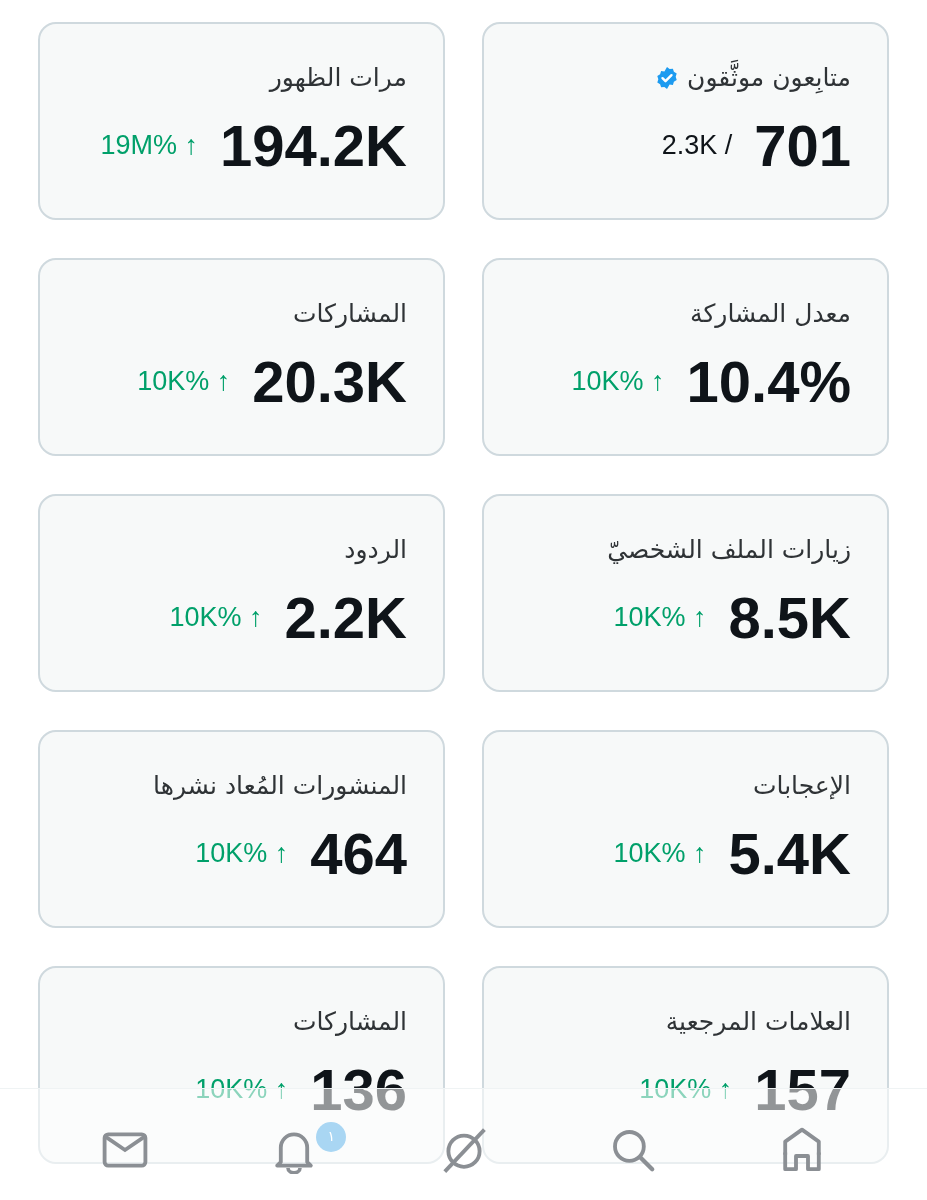  What do you see at coordinates (802, 145) in the screenshot?
I see `stat-value: 701` at bounding box center [802, 145].